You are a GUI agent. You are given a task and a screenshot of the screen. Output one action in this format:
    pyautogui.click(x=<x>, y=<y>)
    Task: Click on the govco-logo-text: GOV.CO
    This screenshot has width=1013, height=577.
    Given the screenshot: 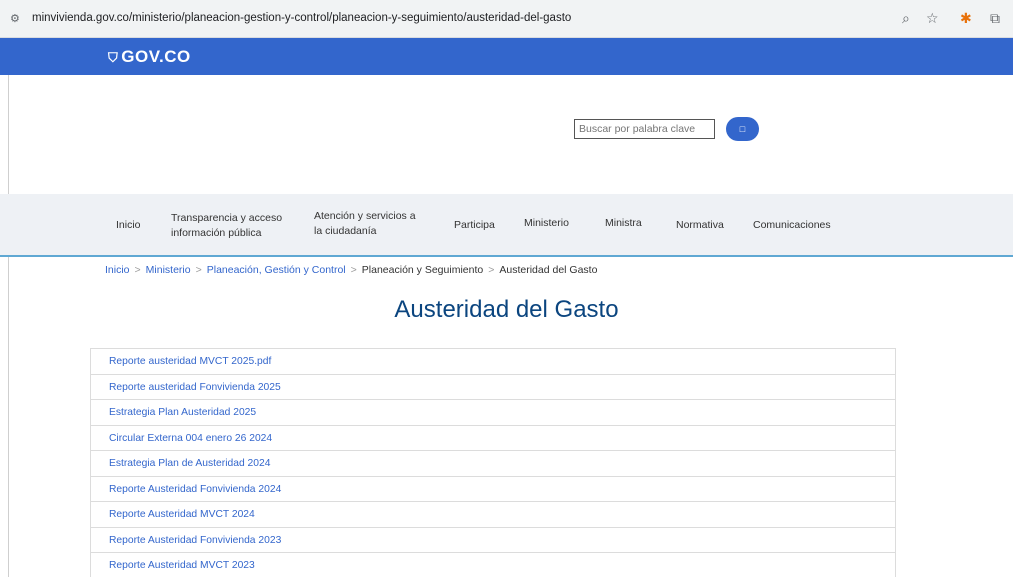 What is the action you would take?
    pyautogui.click(x=156, y=56)
    